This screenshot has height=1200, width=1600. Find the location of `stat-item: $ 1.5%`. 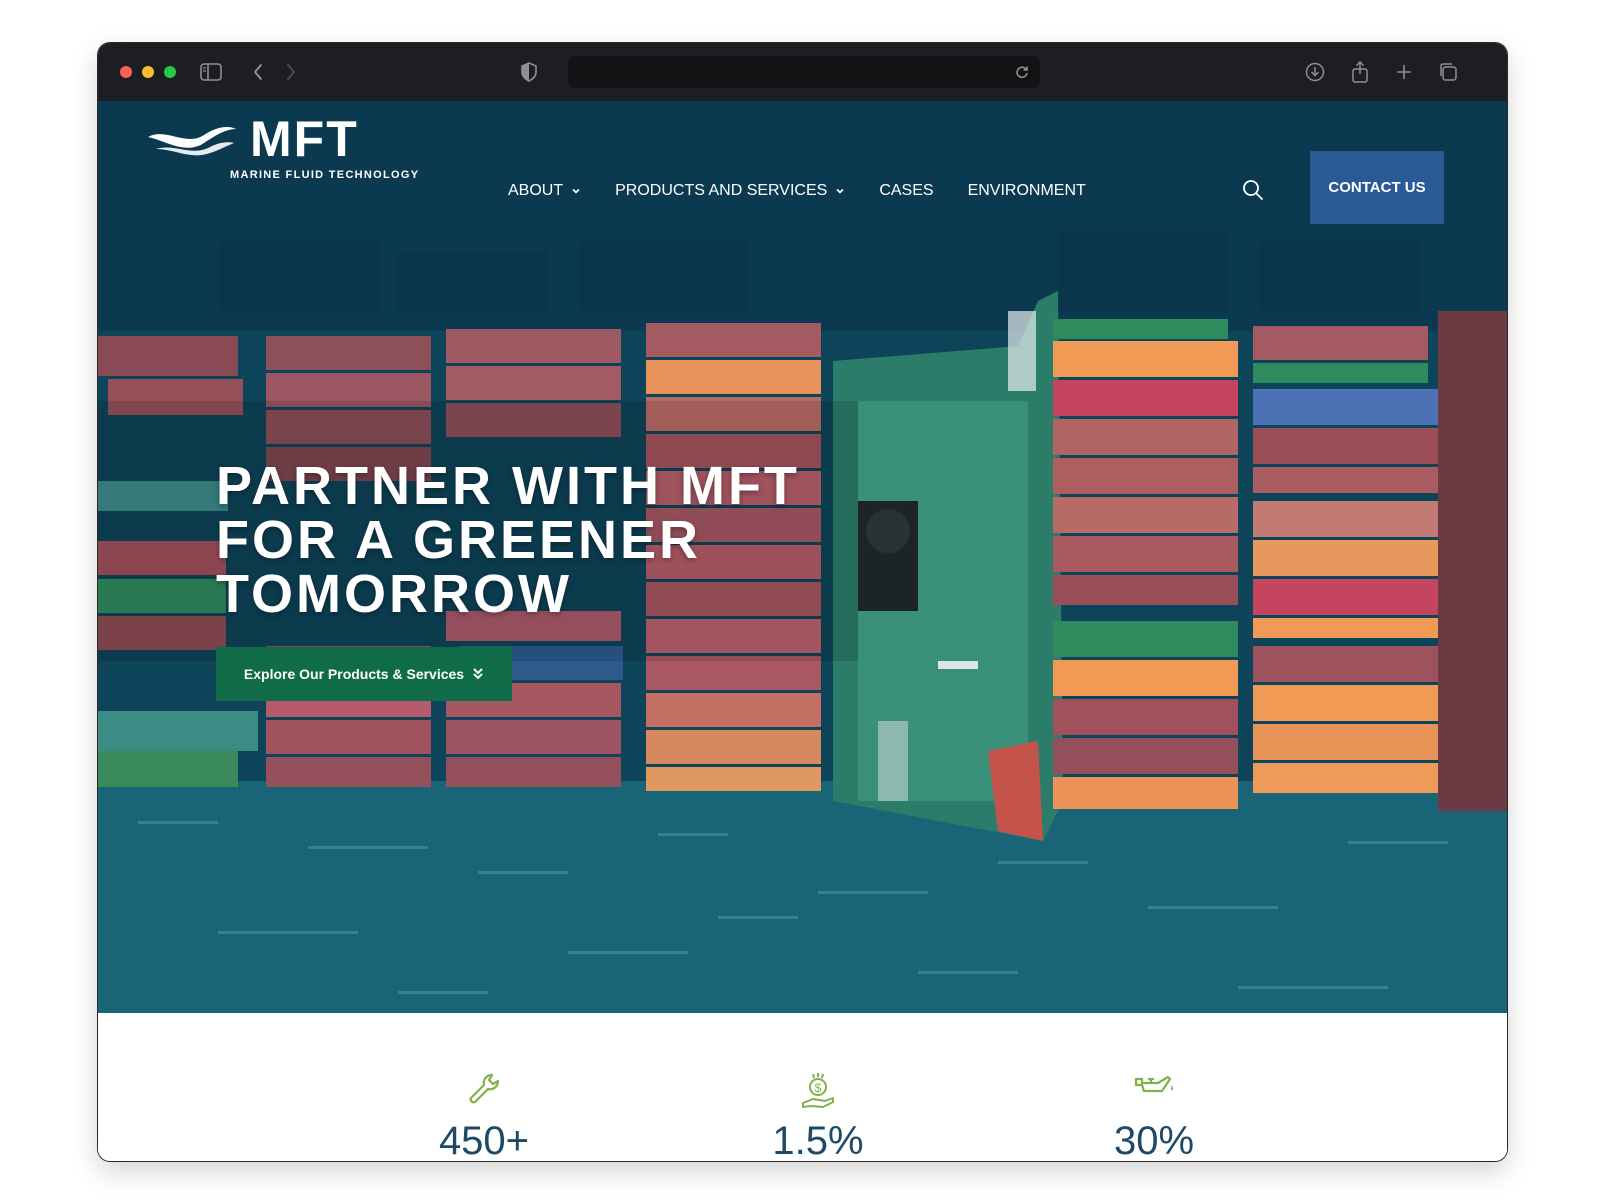

stat-item: $ 1.5% is located at coordinates (818, 1087).